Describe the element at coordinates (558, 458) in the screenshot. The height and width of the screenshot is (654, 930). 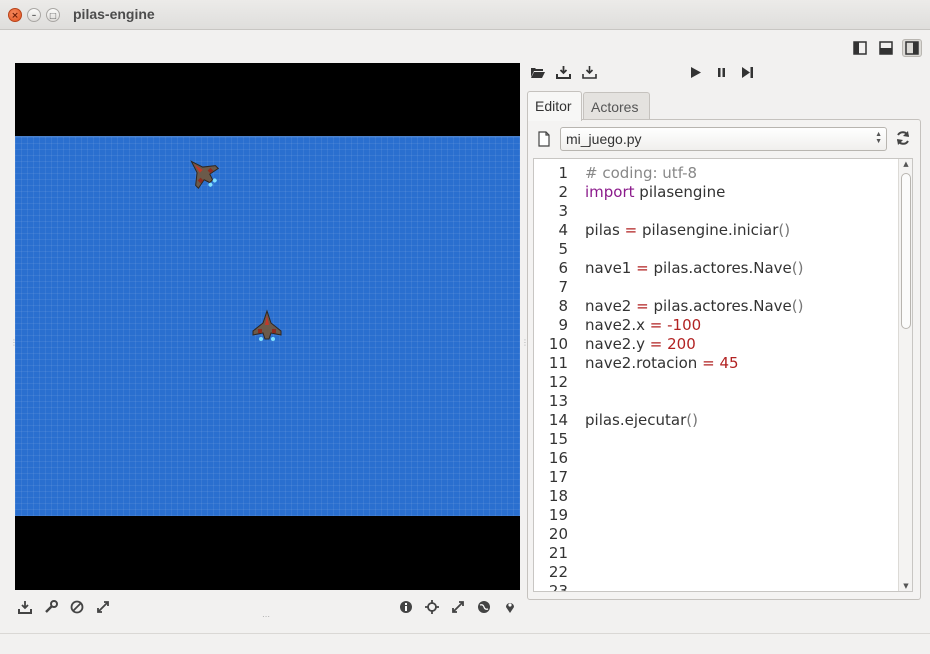
I see `line-number: 16` at that location.